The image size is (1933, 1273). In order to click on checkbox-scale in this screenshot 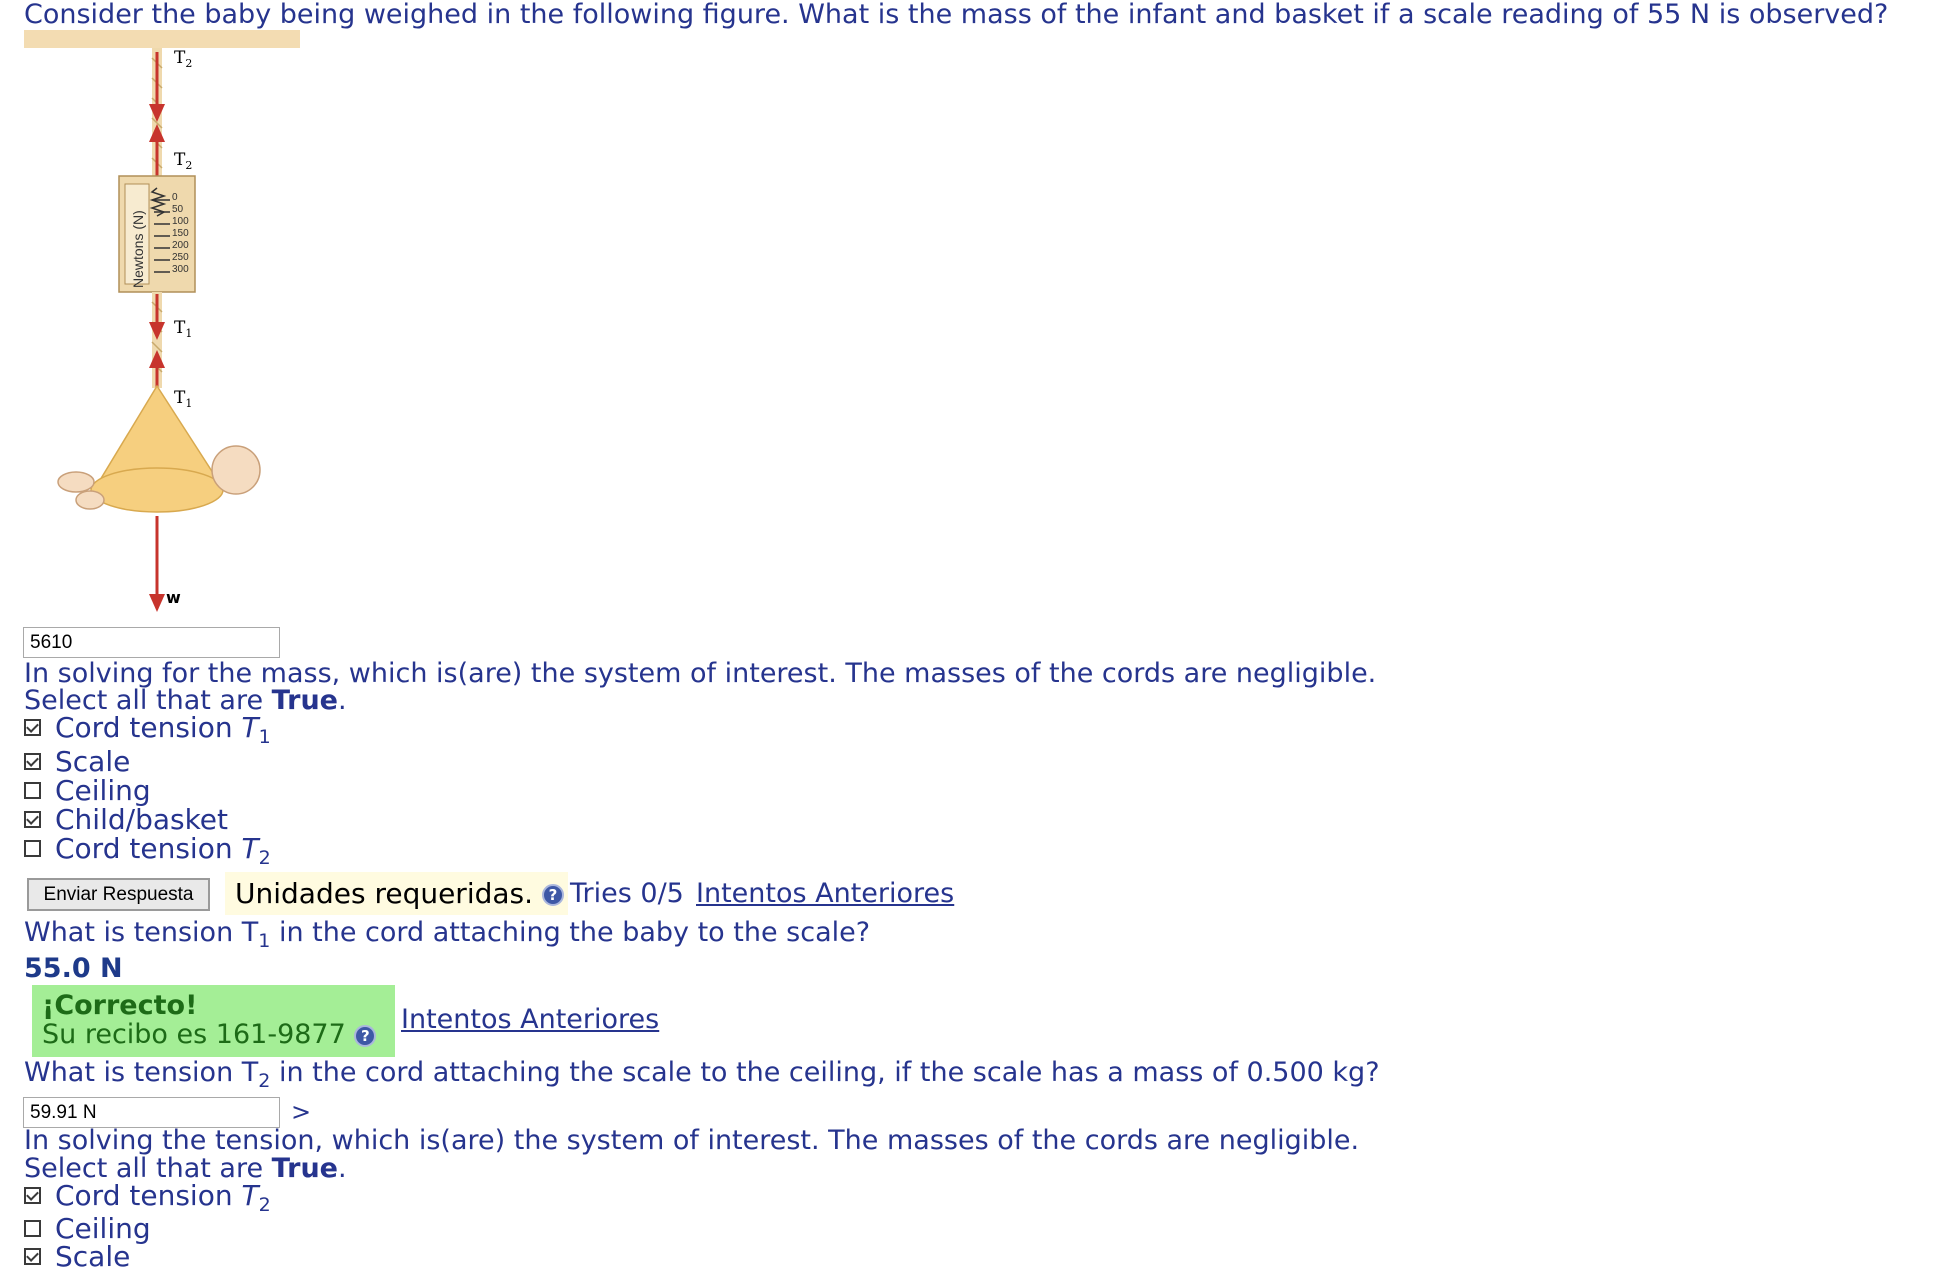, I will do `click(32, 761)`.